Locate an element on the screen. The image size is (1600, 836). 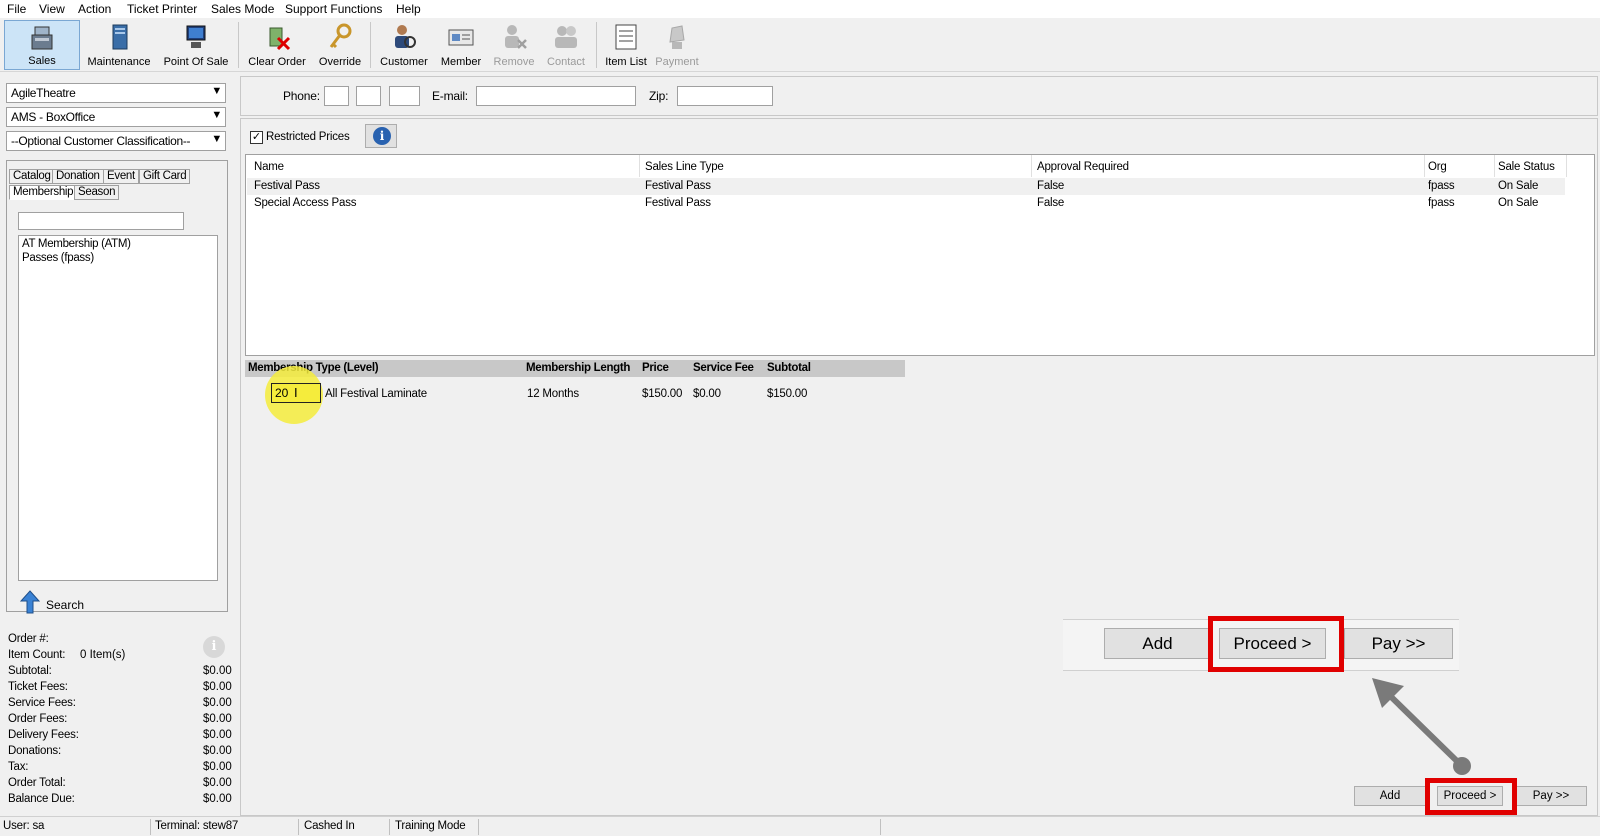
tab-season: Season is located at coordinates (97, 192).